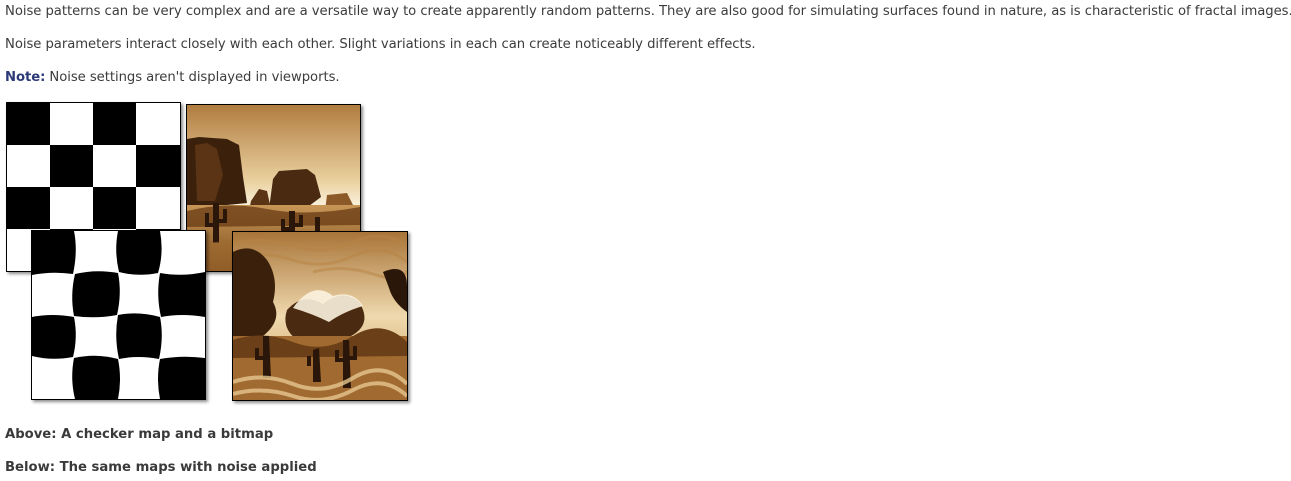 Image resolution: width=1291 pixels, height=481 pixels. Describe the element at coordinates (320, 316) in the screenshot. I see `desert-bitmap-noise-image` at that location.